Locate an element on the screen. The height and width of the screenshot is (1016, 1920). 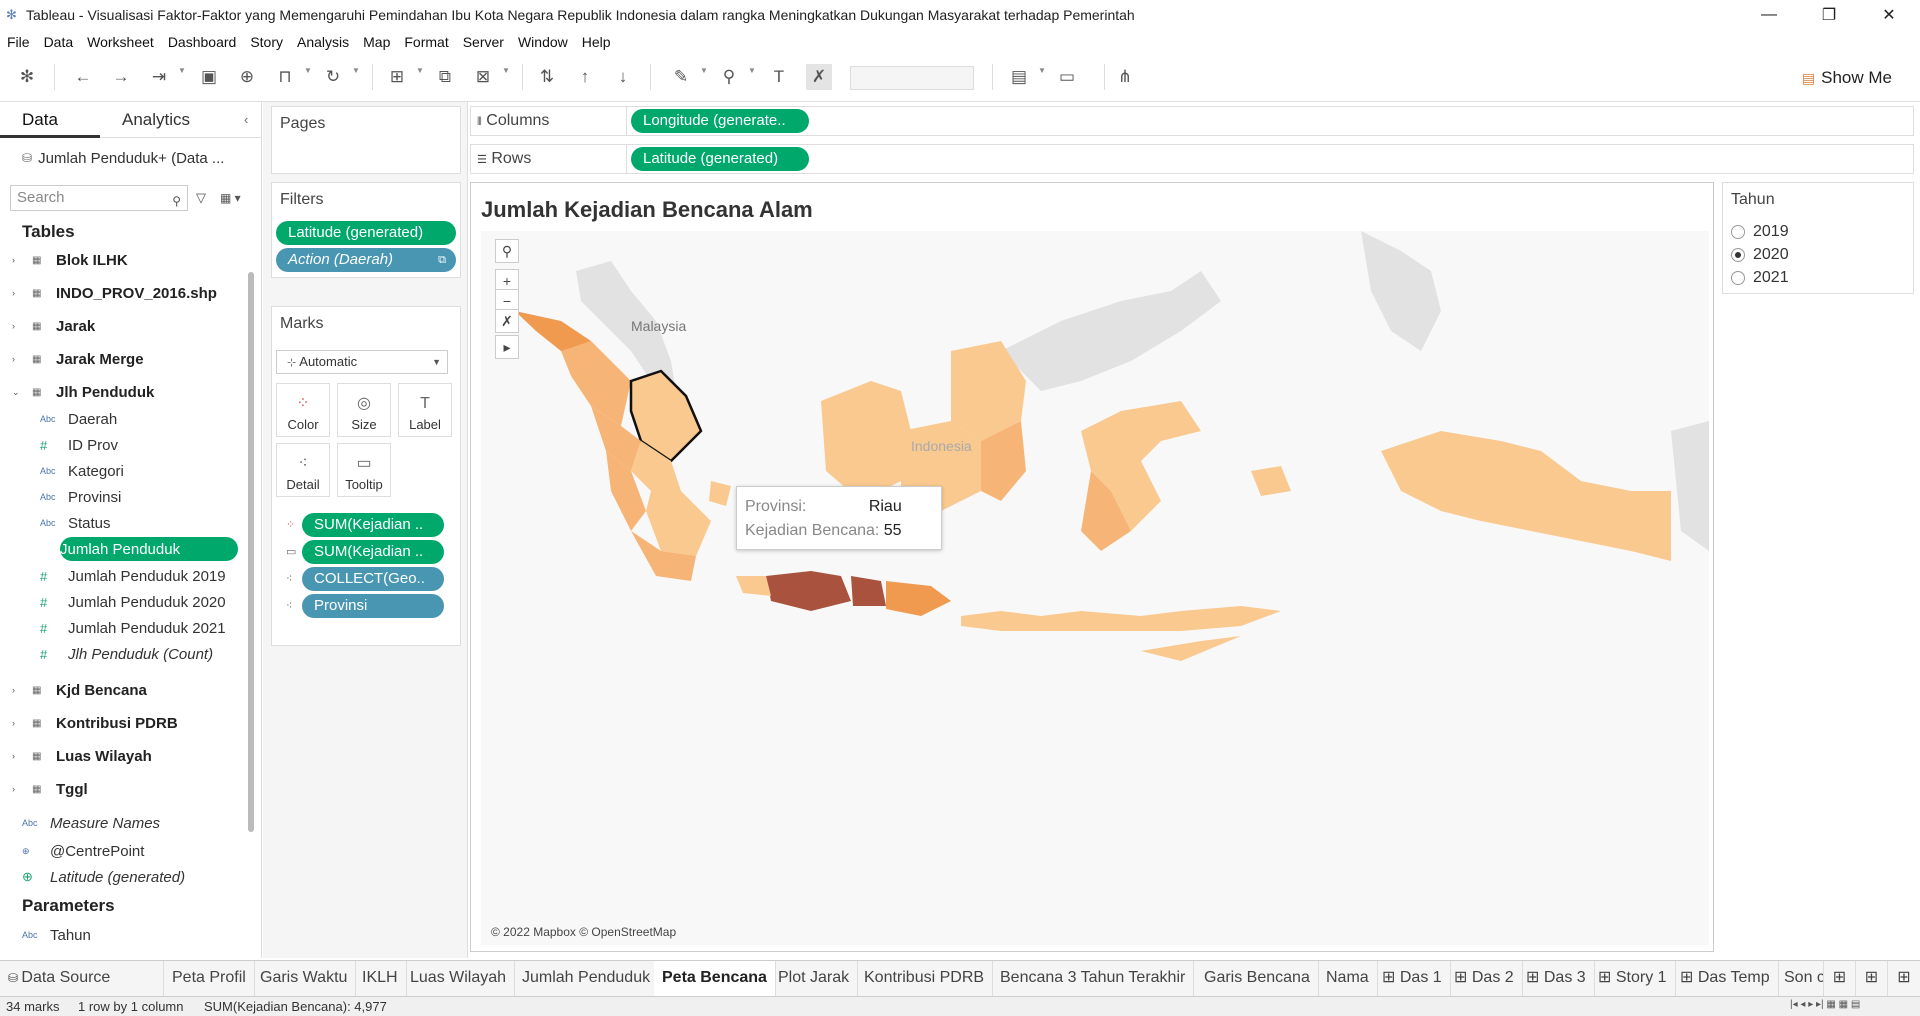
field-item: Abc Measure Names is located at coordinates (122, 823).